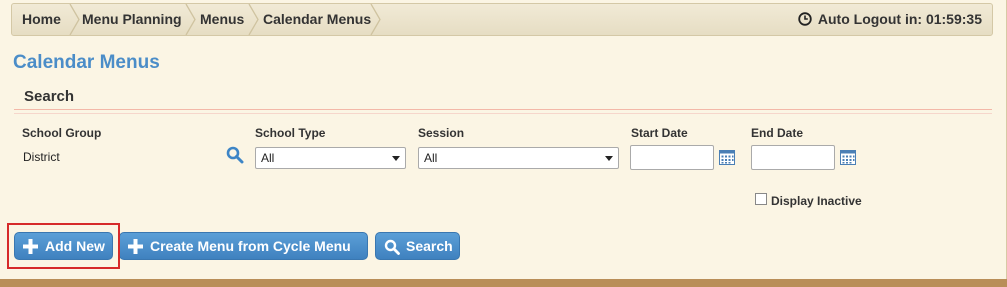 The height and width of the screenshot is (287, 1007). What do you see at coordinates (49, 96) in the screenshot?
I see `search-section-title: Search` at bounding box center [49, 96].